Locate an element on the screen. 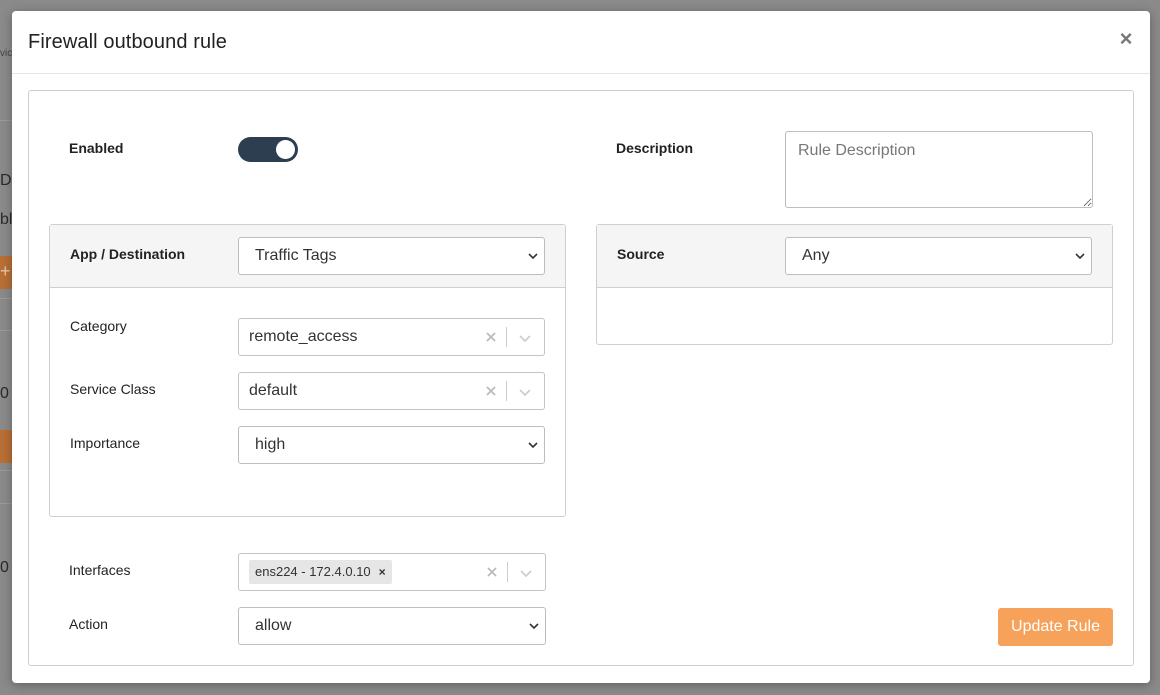  importance-label: Importance is located at coordinates (105, 443).